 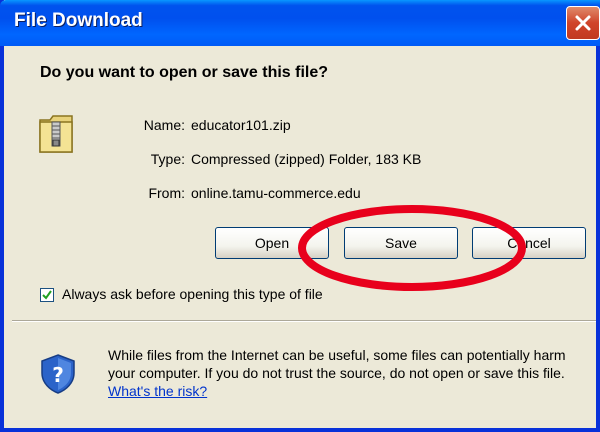 I want to click on check-icon, so click(x=47, y=295).